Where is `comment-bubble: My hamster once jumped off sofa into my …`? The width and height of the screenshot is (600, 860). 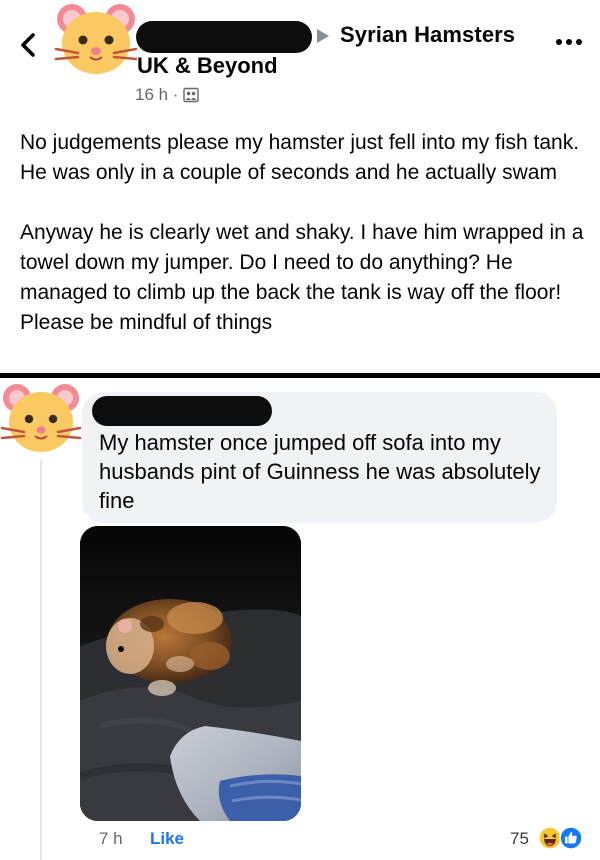
comment-bubble: My hamster once jumped off sofa into my … is located at coordinates (319, 457).